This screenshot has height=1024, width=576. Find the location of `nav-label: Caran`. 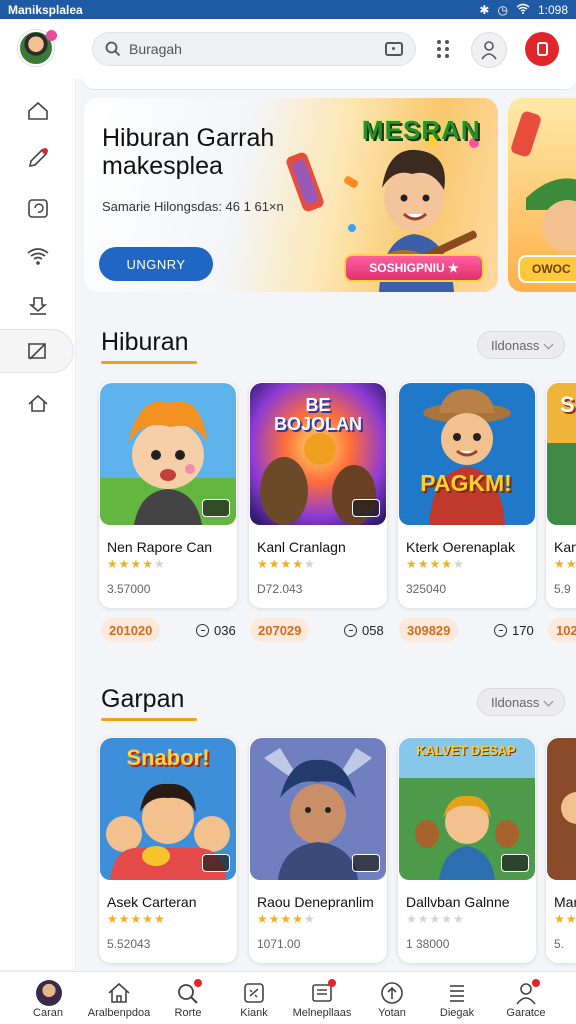

nav-label: Caran is located at coordinates (48, 1013).